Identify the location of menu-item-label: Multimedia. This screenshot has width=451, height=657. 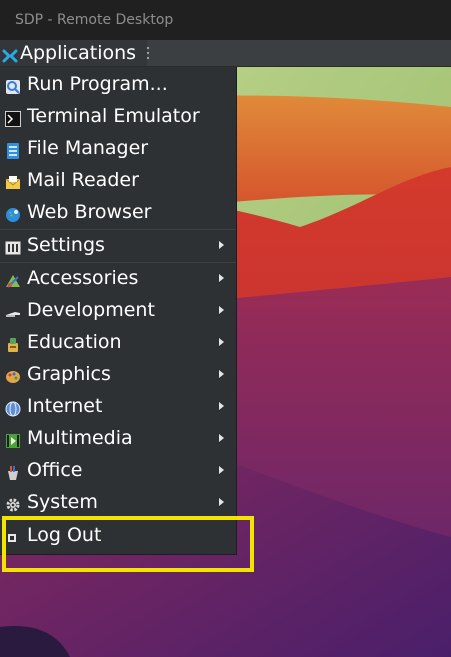
(80, 438).